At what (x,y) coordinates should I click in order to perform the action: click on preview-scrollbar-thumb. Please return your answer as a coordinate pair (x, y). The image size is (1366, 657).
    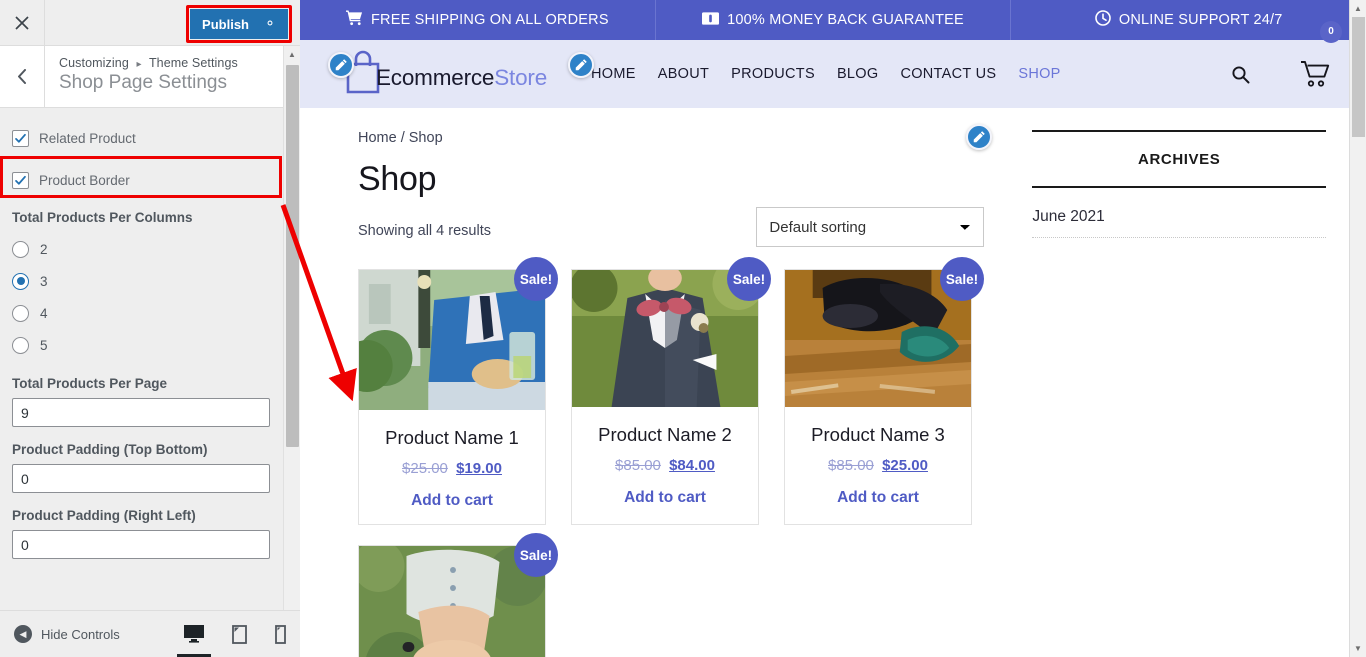
    Looking at the image, I should click on (1358, 77).